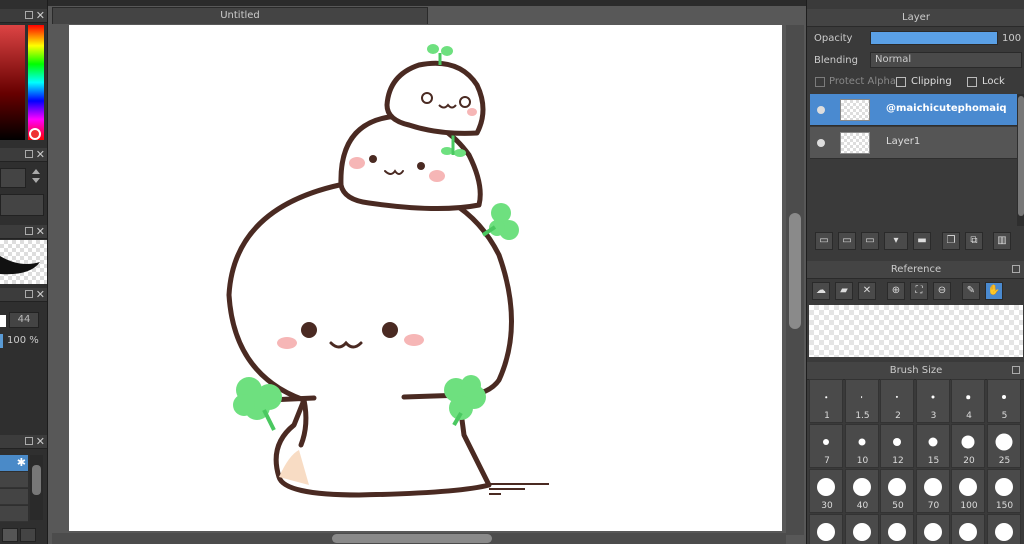  What do you see at coordinates (1003, 446) in the screenshot?
I see `brush-size-cell: 25` at bounding box center [1003, 446].